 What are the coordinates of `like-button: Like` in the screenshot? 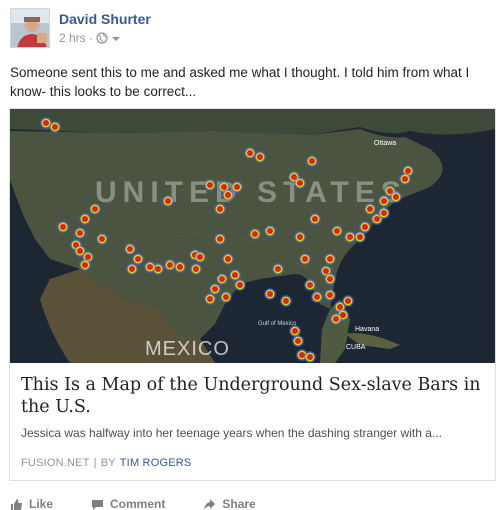 It's located at (31, 503).